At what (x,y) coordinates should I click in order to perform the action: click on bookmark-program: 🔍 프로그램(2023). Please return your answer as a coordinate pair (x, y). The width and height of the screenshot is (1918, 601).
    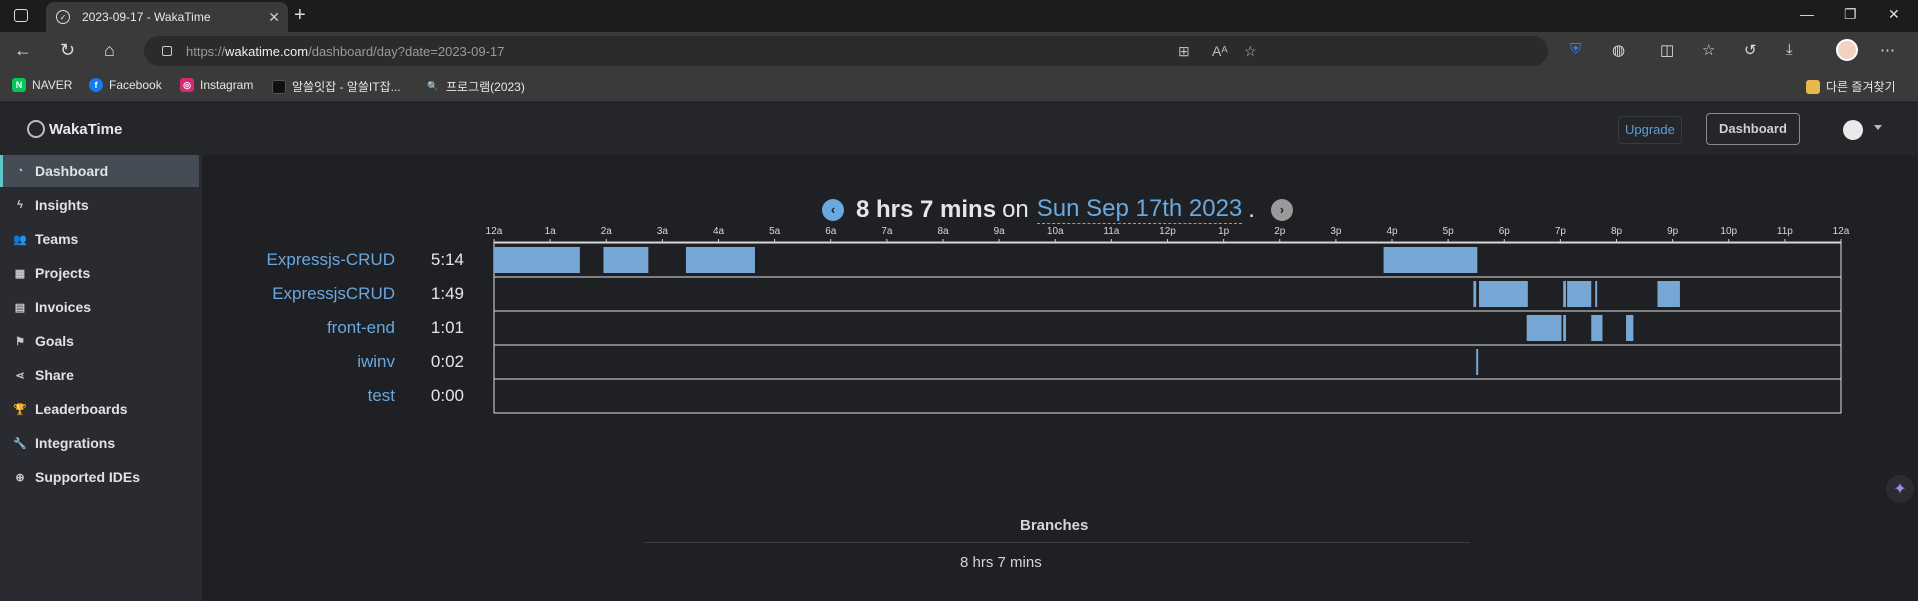
    Looking at the image, I should click on (475, 86).